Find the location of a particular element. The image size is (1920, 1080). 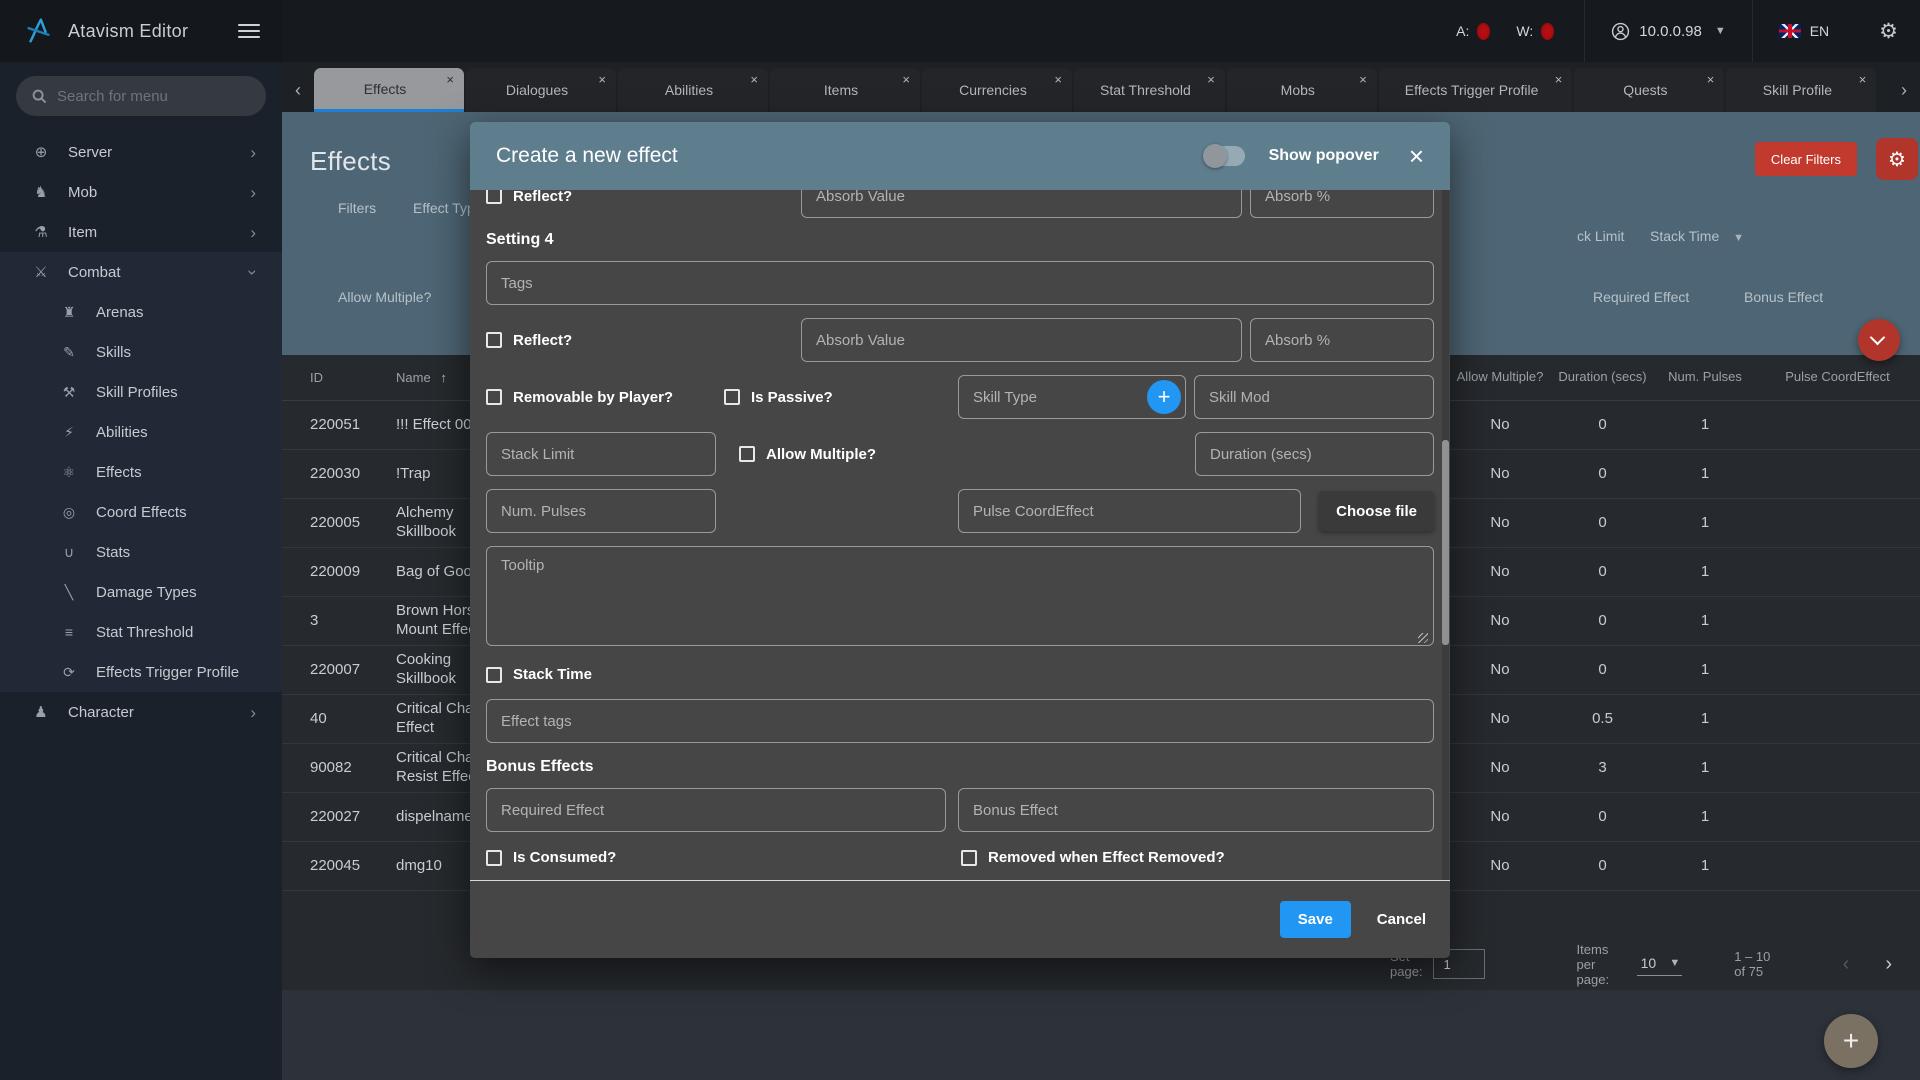

duration-input is located at coordinates (1314, 454).